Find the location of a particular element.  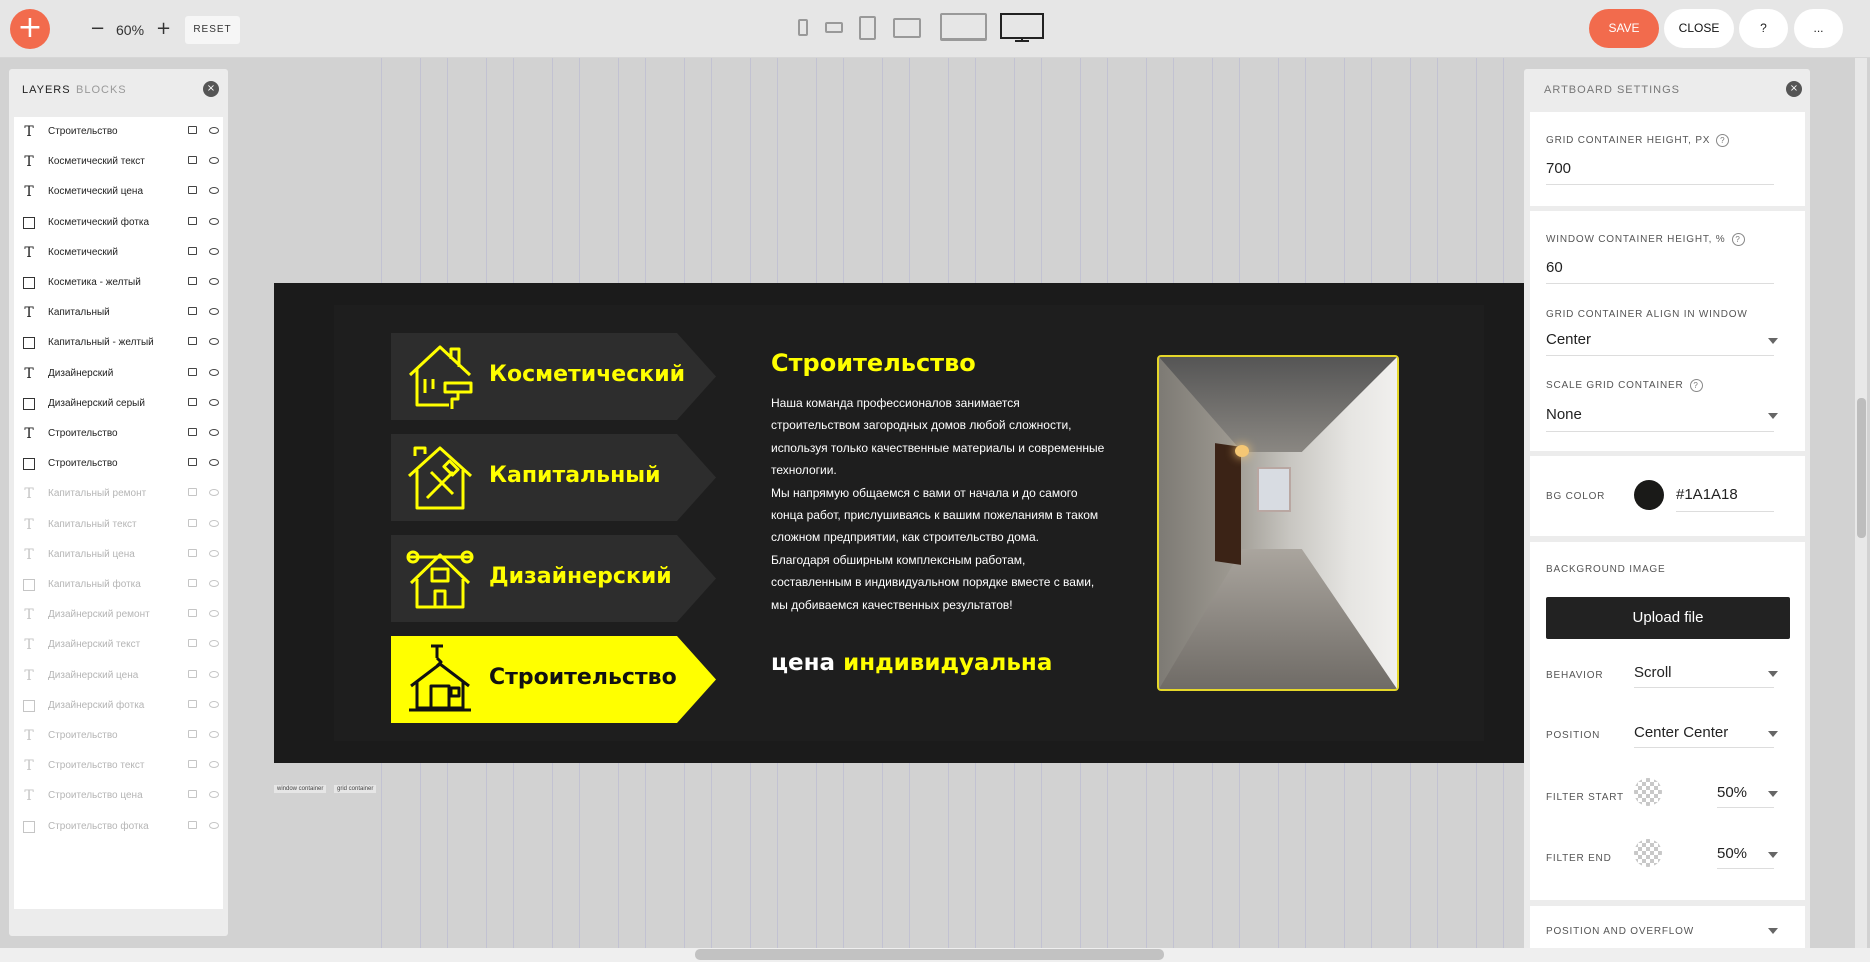

layer-row: T Косметический цена is located at coordinates (118, 192).